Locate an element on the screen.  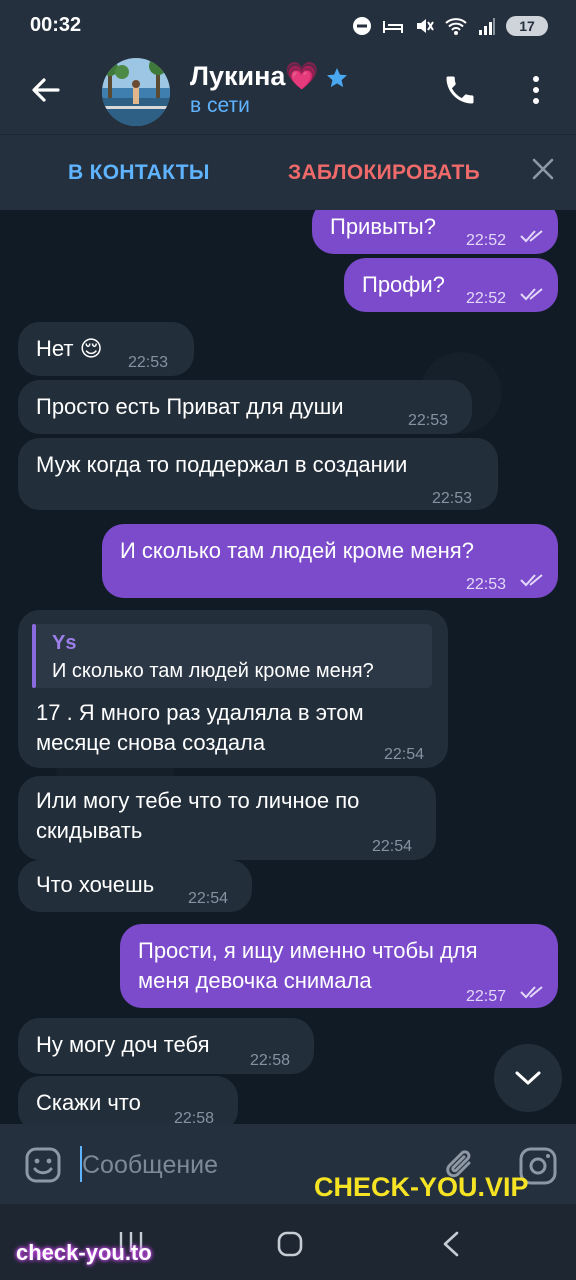
contact-action-bar: В КОНТАКТЫ ЗАБЛОКИРОВАТЬ is located at coordinates (288, 172).